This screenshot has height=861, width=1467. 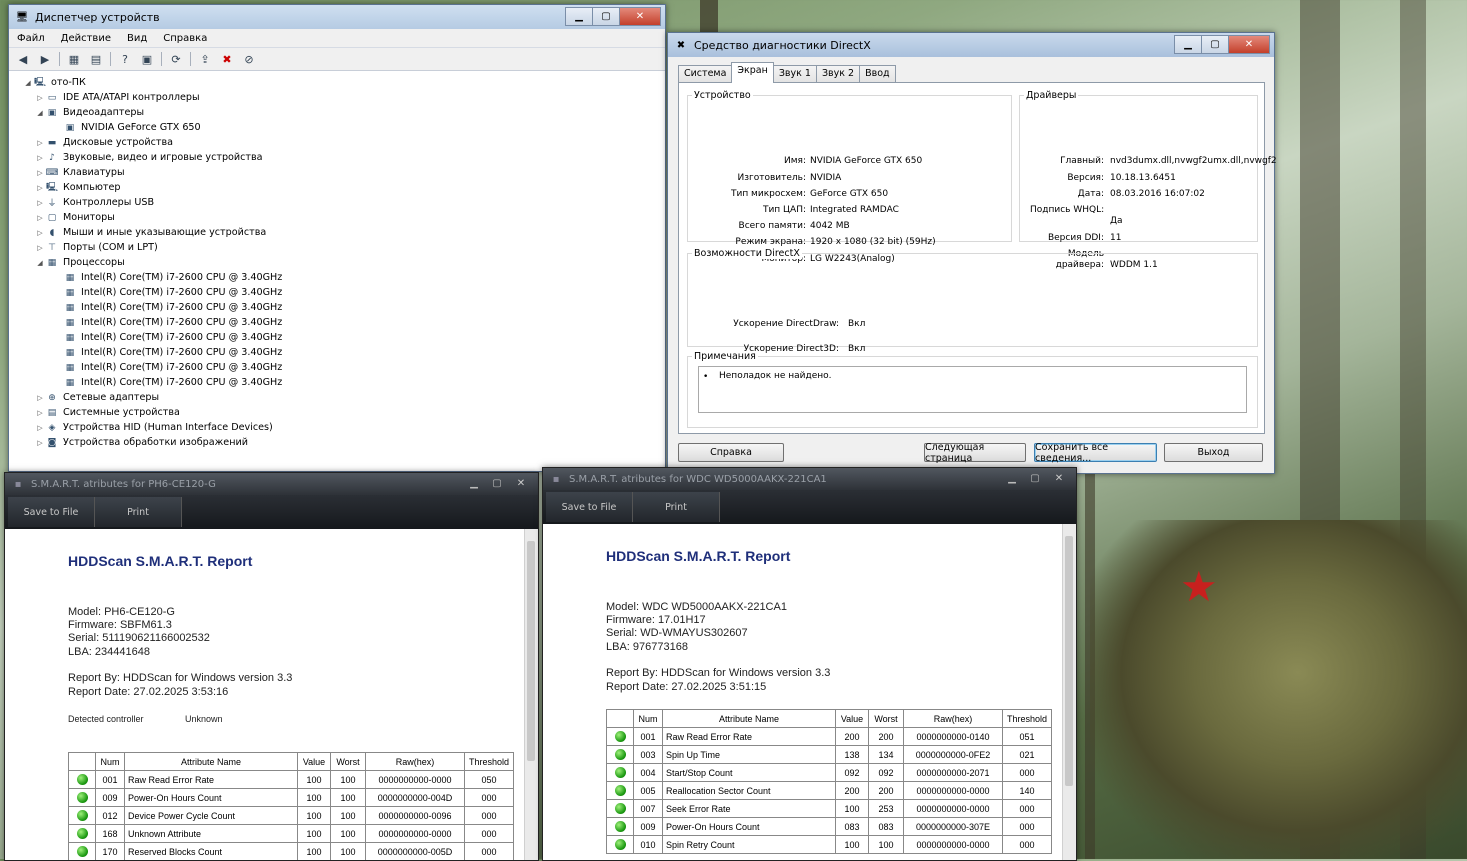 What do you see at coordinates (344, 97) in the screenshot?
I see `tree-item: ▷ ▭ IDE ATA/ATAPI контроллеры` at bounding box center [344, 97].